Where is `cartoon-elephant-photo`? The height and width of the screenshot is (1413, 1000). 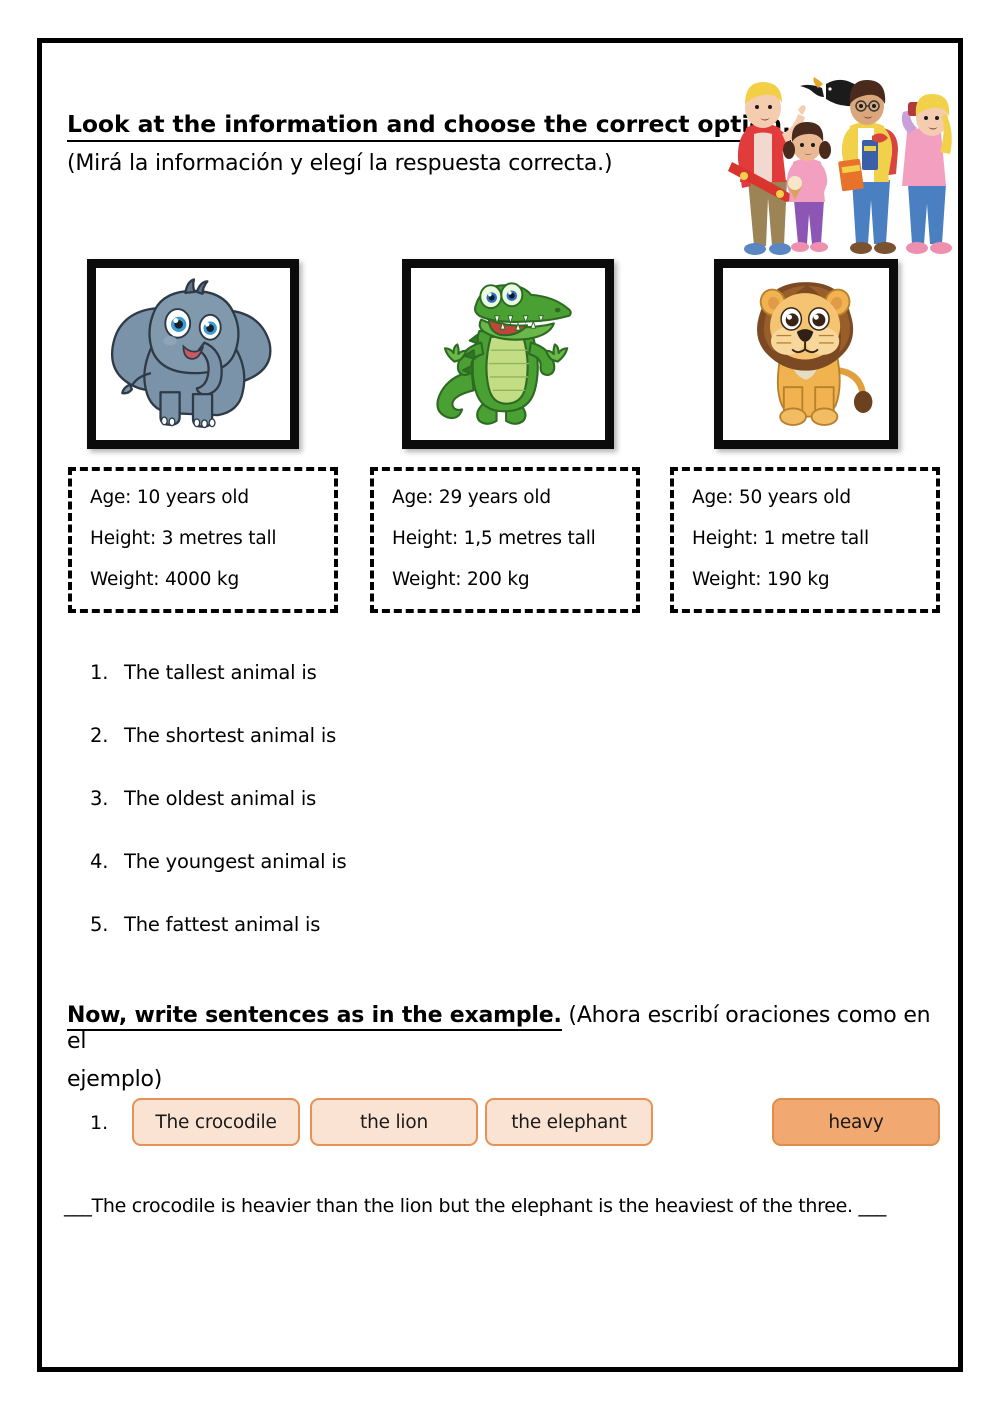 cartoon-elephant-photo is located at coordinates (193, 354).